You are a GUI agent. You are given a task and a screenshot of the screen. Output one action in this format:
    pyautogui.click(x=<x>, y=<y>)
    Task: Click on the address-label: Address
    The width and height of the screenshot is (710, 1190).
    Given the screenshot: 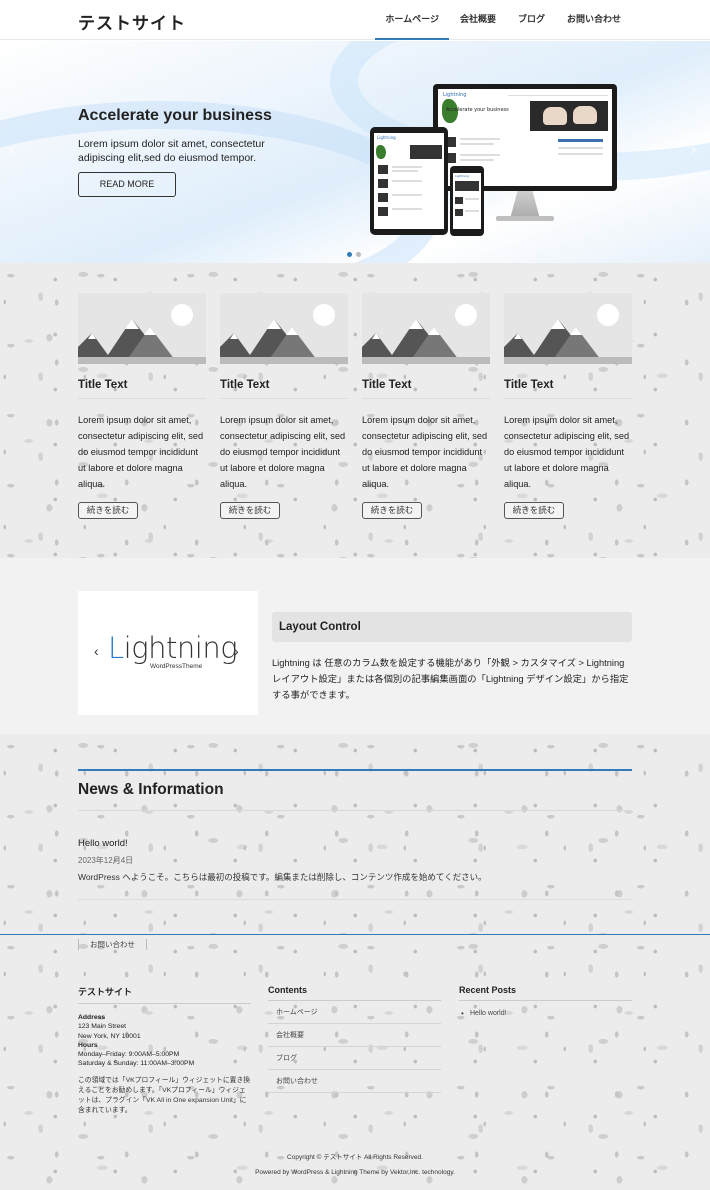 What is the action you would take?
    pyautogui.click(x=92, y=1017)
    